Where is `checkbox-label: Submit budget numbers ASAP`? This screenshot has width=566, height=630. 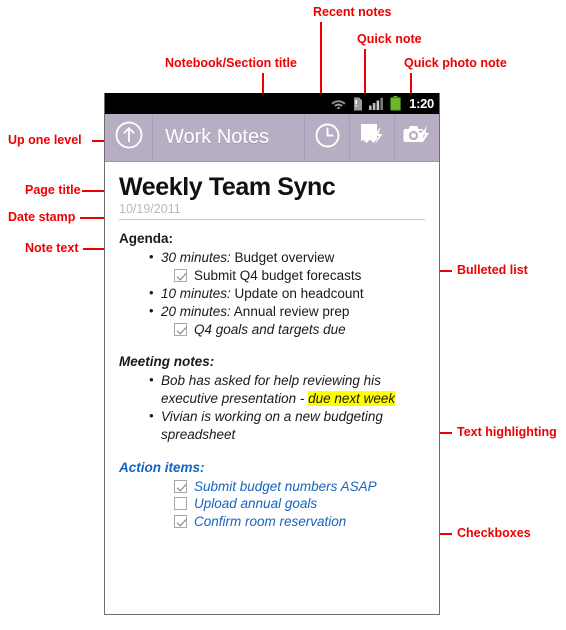 checkbox-label: Submit budget numbers ASAP is located at coordinates (285, 486).